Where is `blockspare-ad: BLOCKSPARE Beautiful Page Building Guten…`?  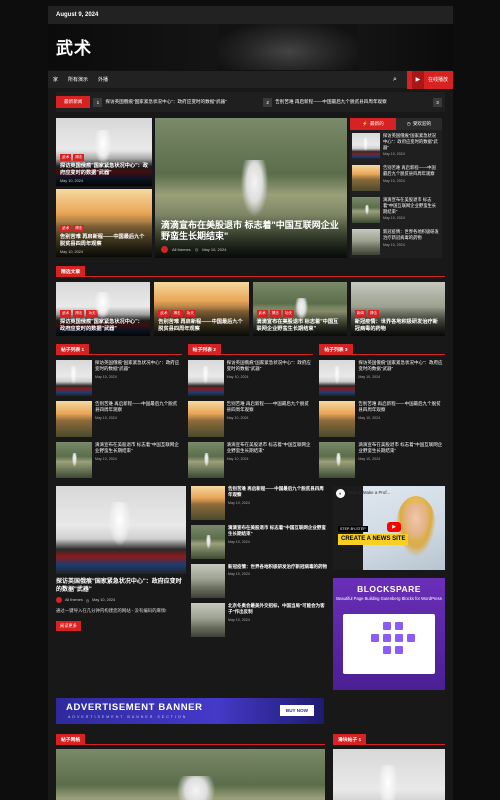 blockspare-ad: BLOCKSPARE Beautiful Page Building Guten… is located at coordinates (389, 634).